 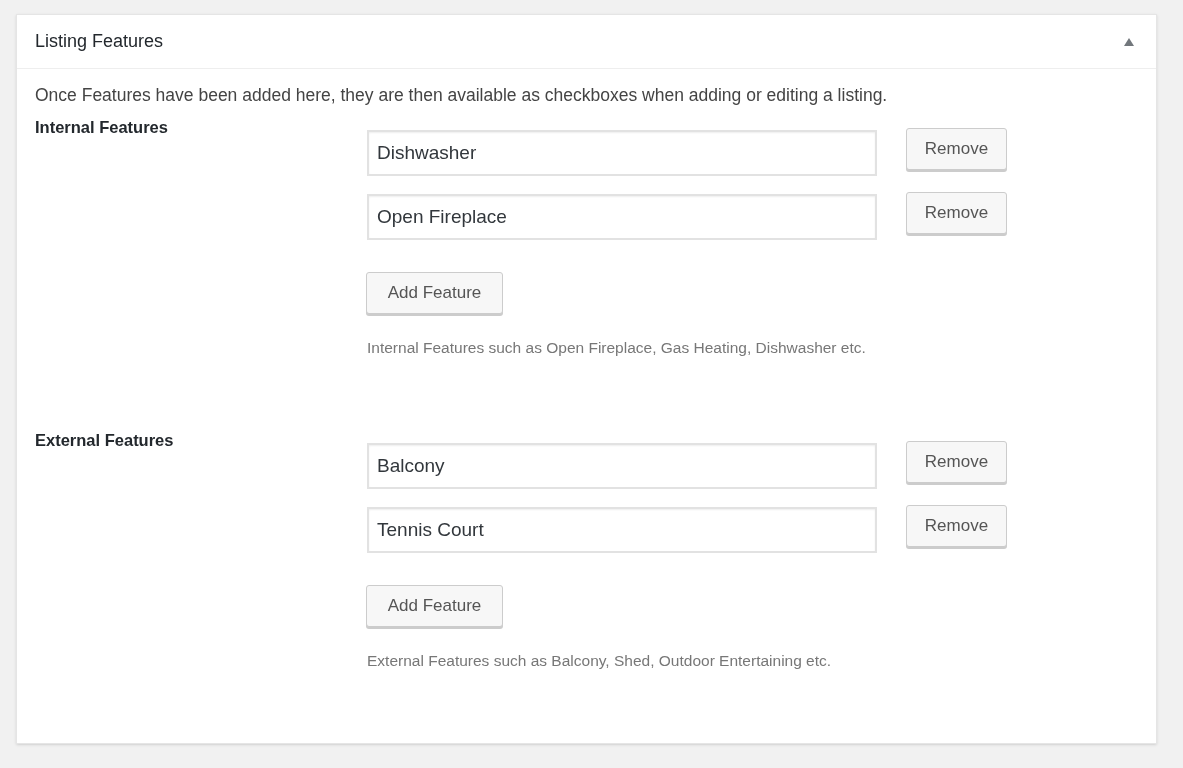 What do you see at coordinates (462, 95) in the screenshot?
I see `description-text: Once Features have been added here, they are then available as checkboxes when adding or editing a listing.` at bounding box center [462, 95].